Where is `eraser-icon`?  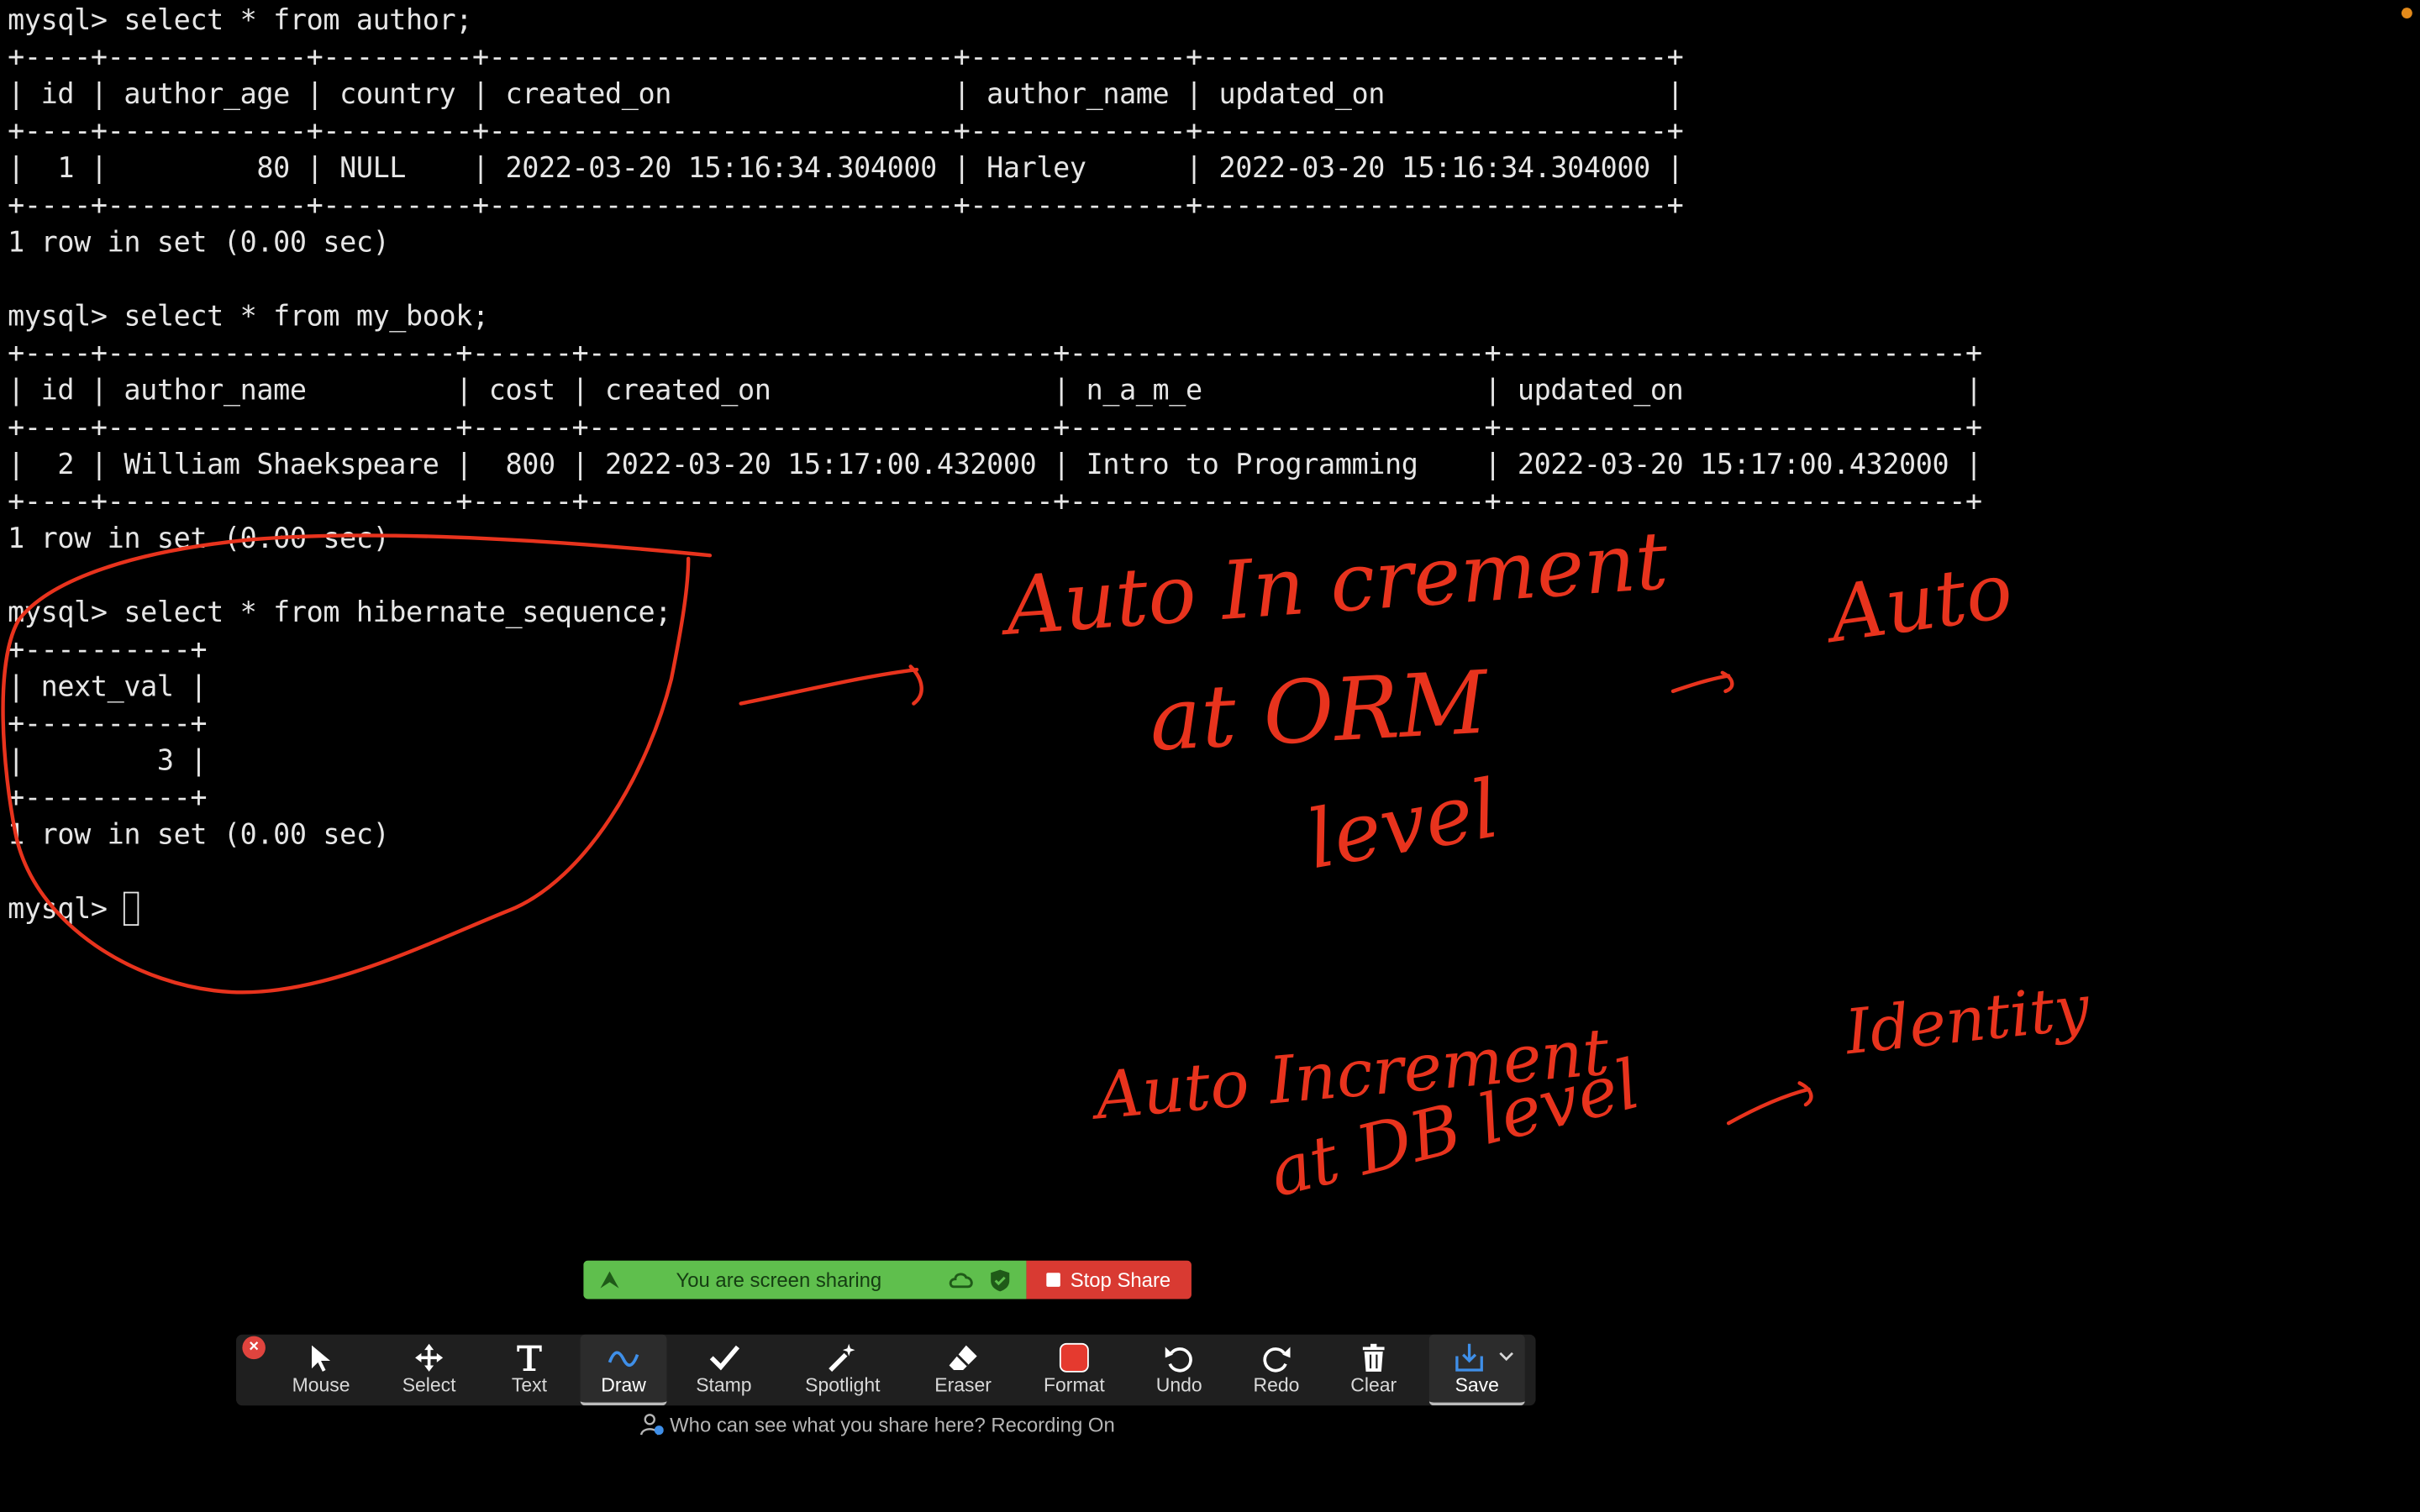
eraser-icon is located at coordinates (963, 1358).